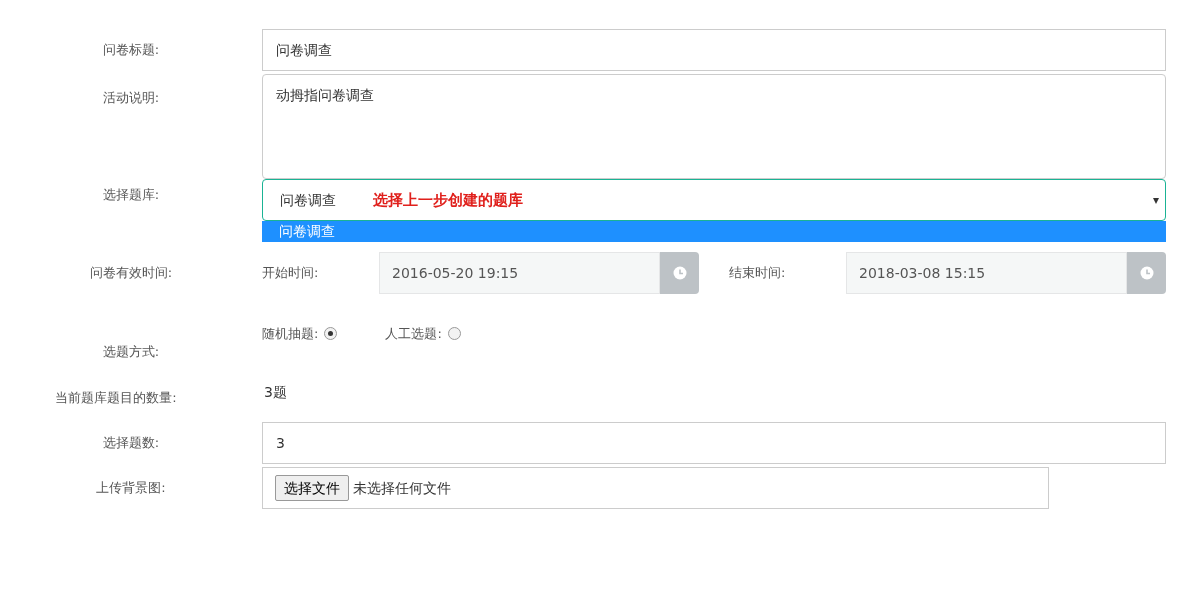 The width and height of the screenshot is (1200, 600). Describe the element at coordinates (131, 352) in the screenshot. I see `field-label: 选题方式:` at that location.